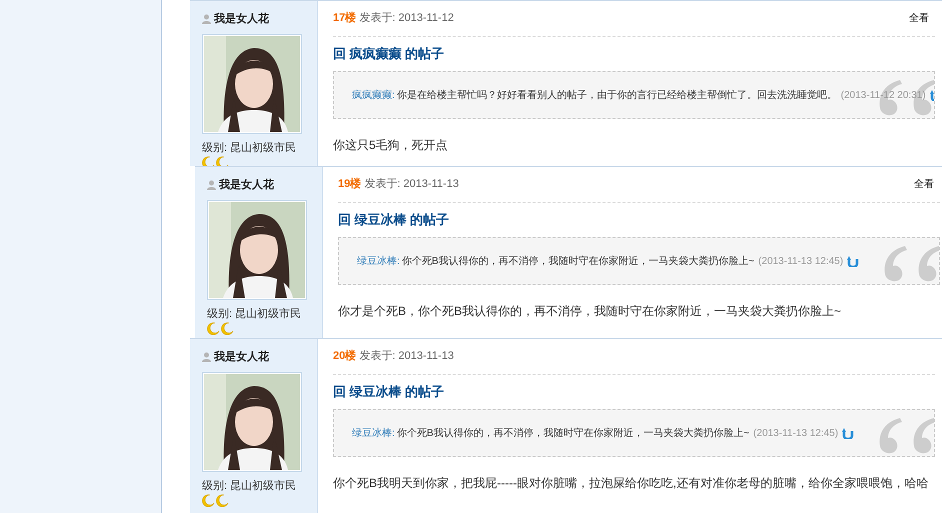  Describe the element at coordinates (373, 95) in the screenshot. I see `quote-author: 疯疯癫癫:` at that location.